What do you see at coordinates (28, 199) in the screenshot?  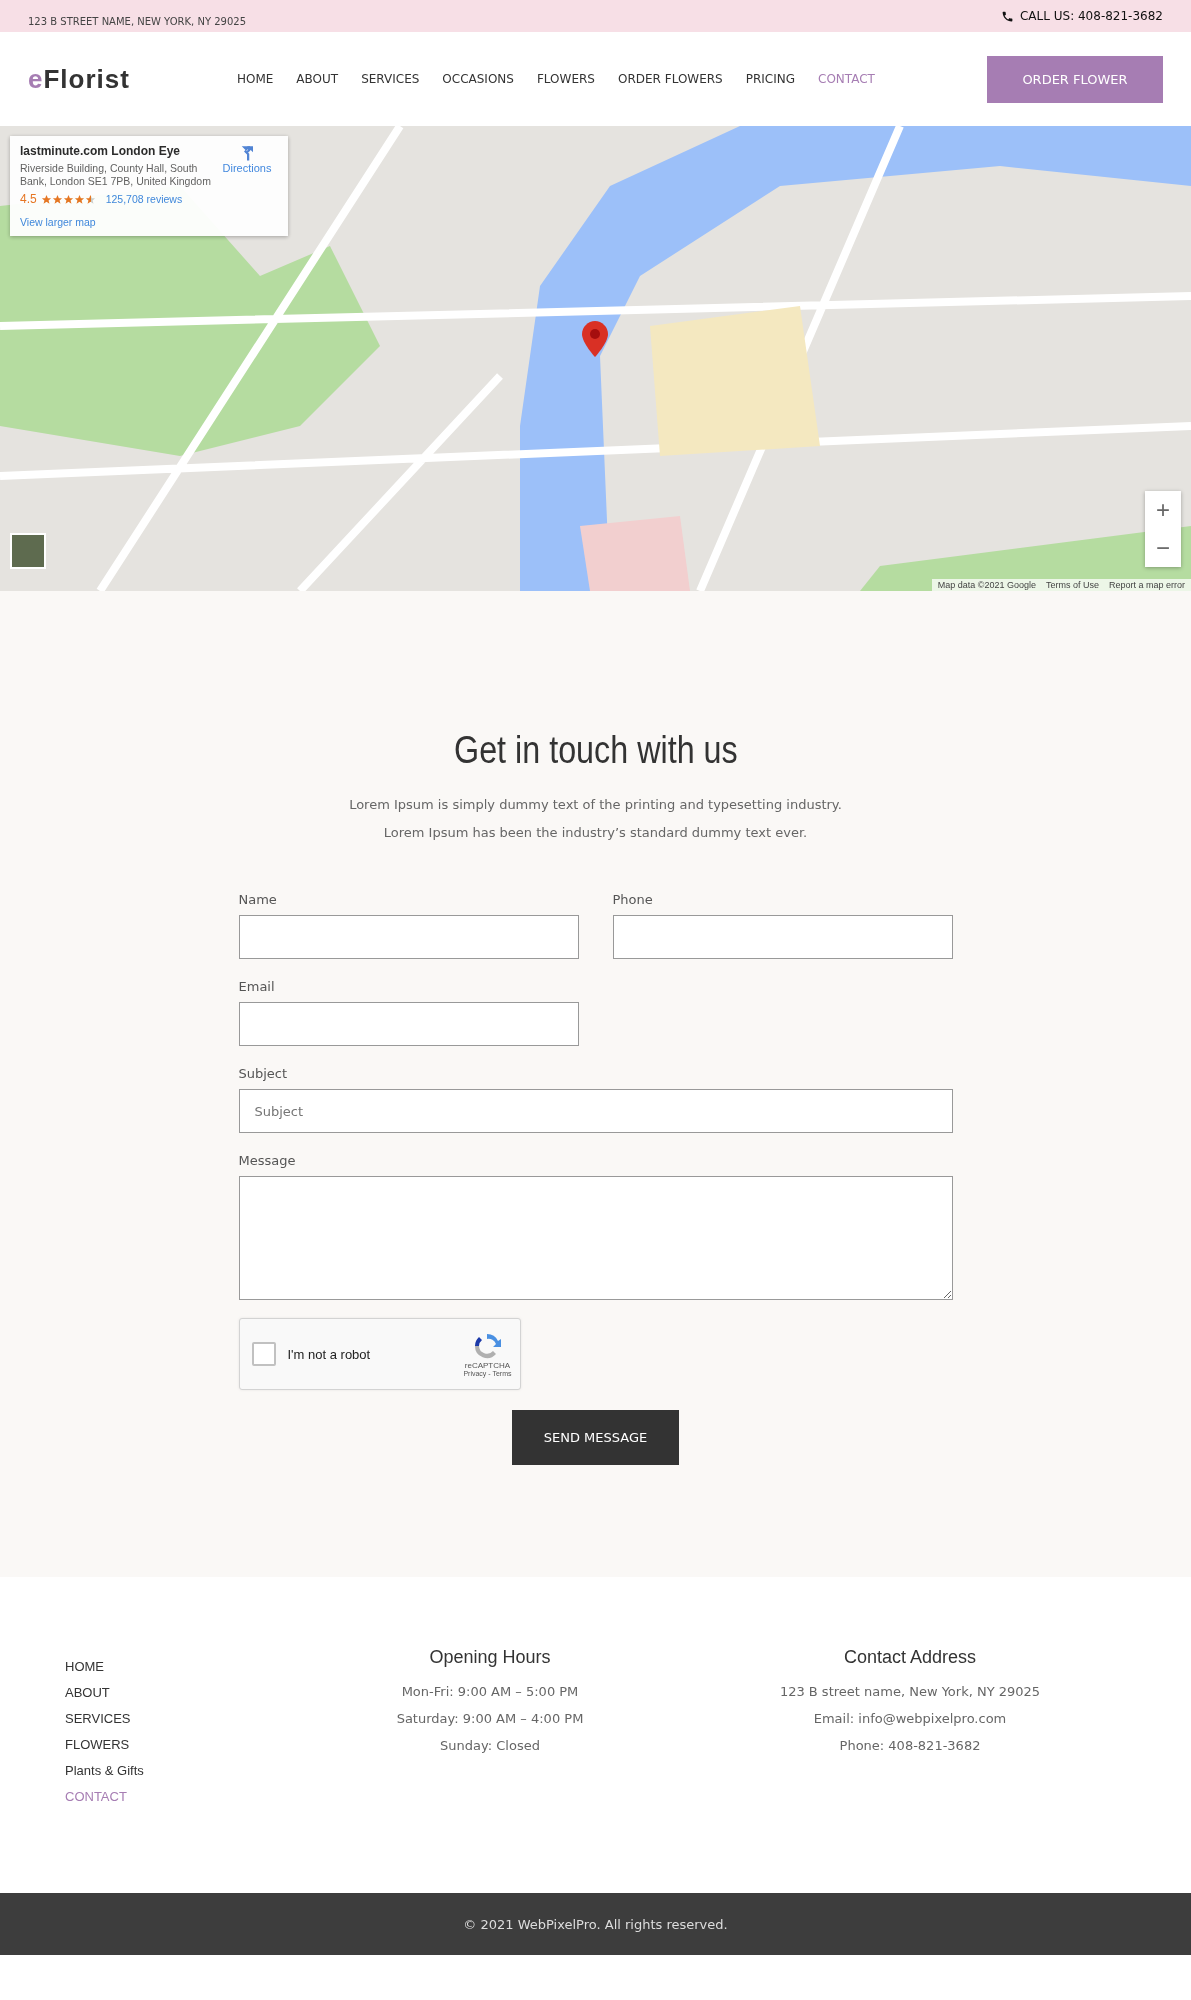 I see `rating-value: 4.5` at bounding box center [28, 199].